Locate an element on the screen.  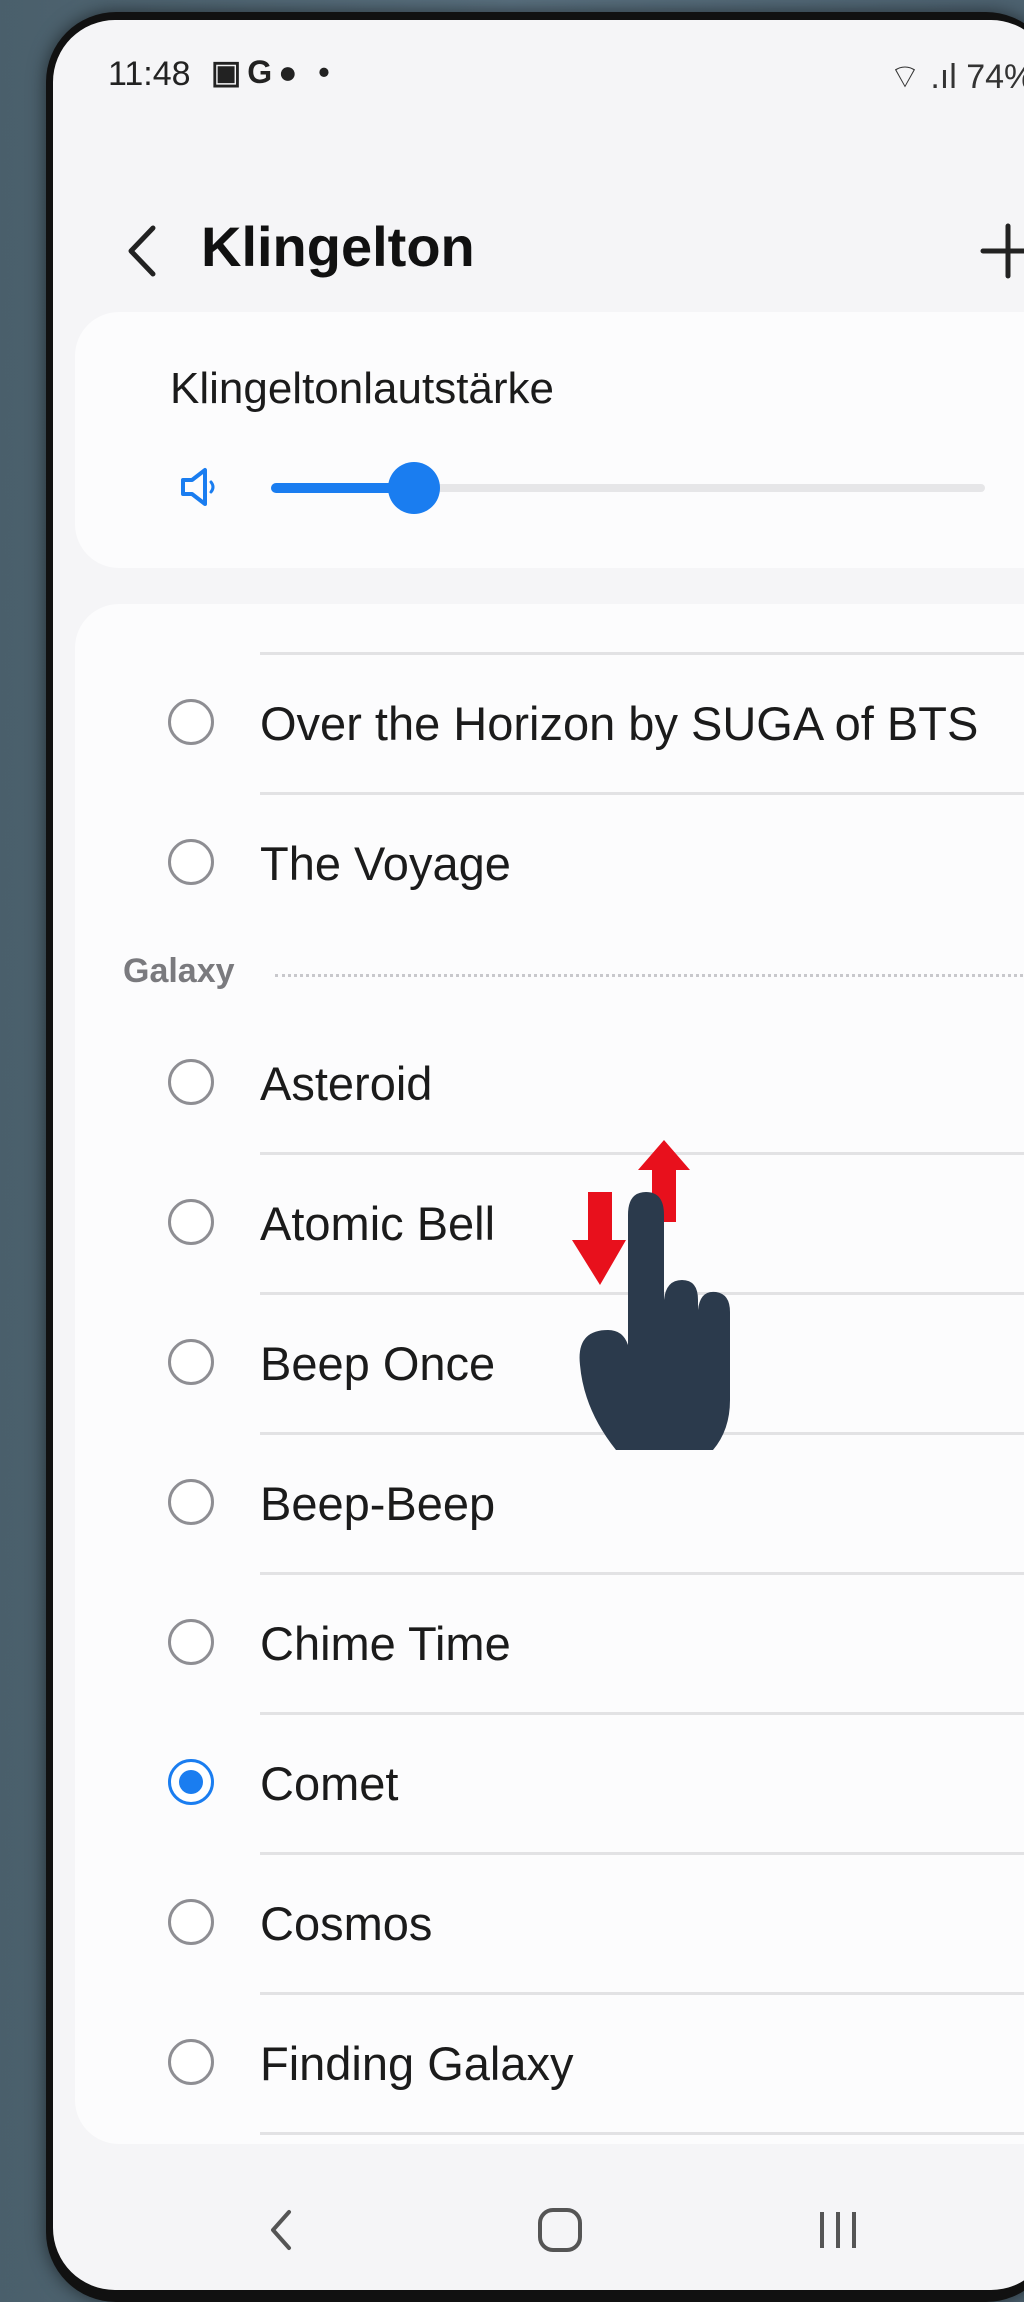
radio-button-selected is located at coordinates (191, 1782).